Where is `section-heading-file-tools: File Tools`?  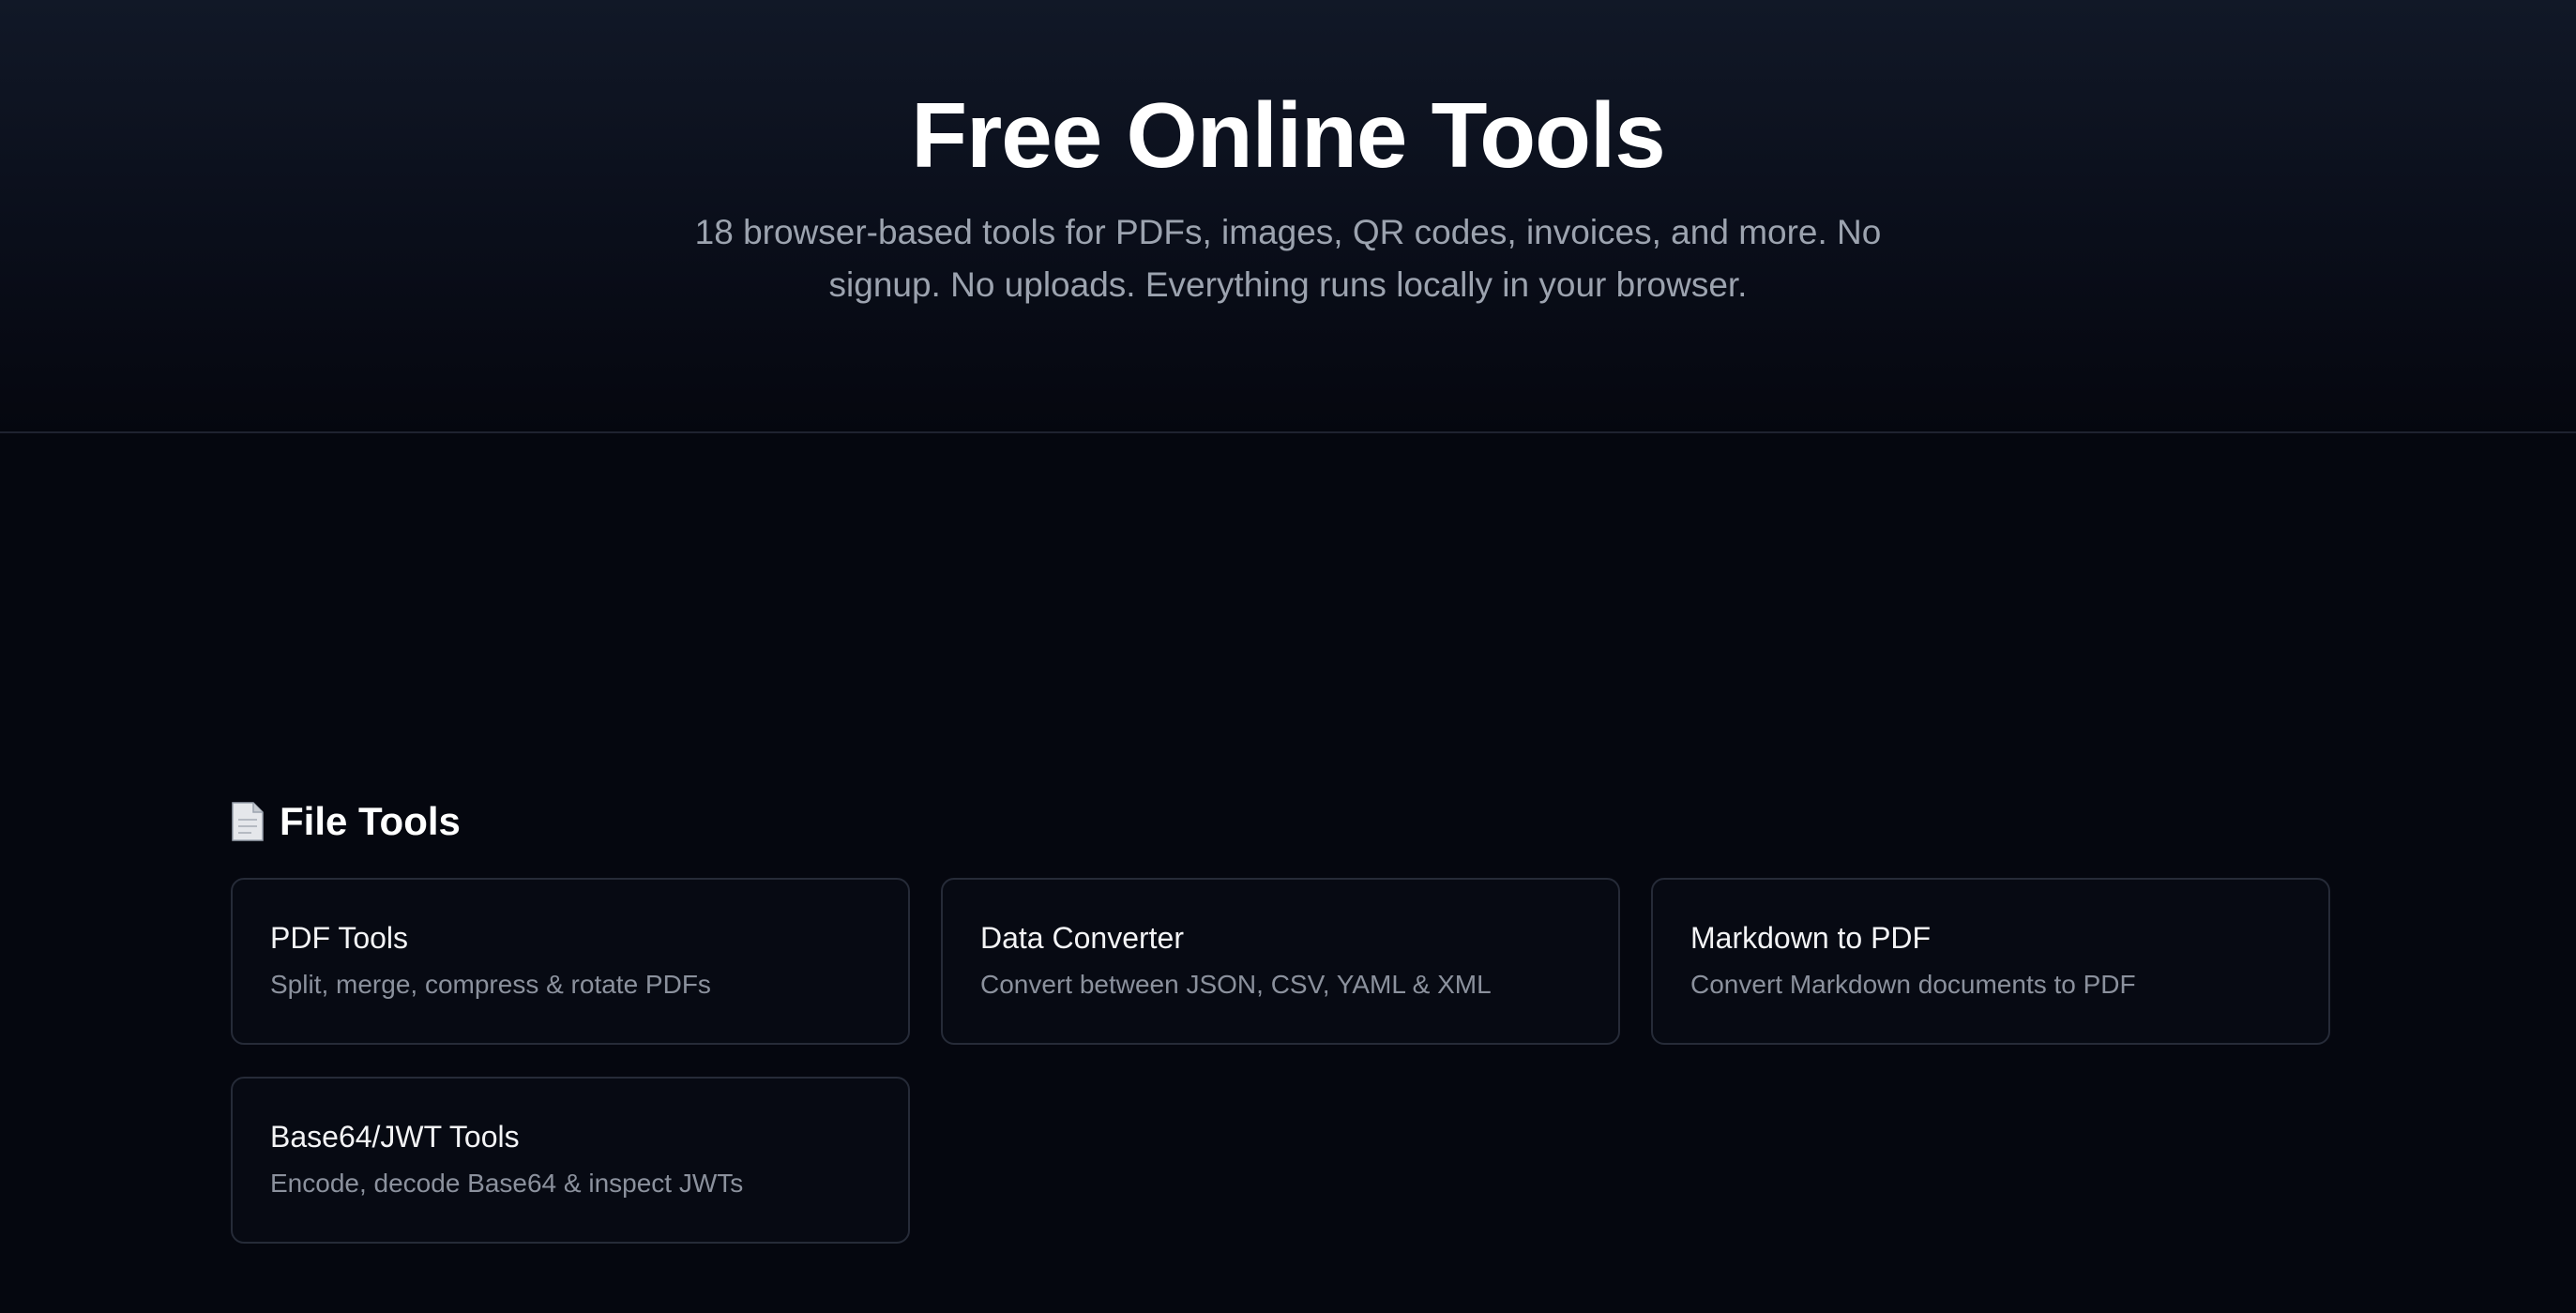
section-heading-file-tools: File Tools is located at coordinates (346, 821).